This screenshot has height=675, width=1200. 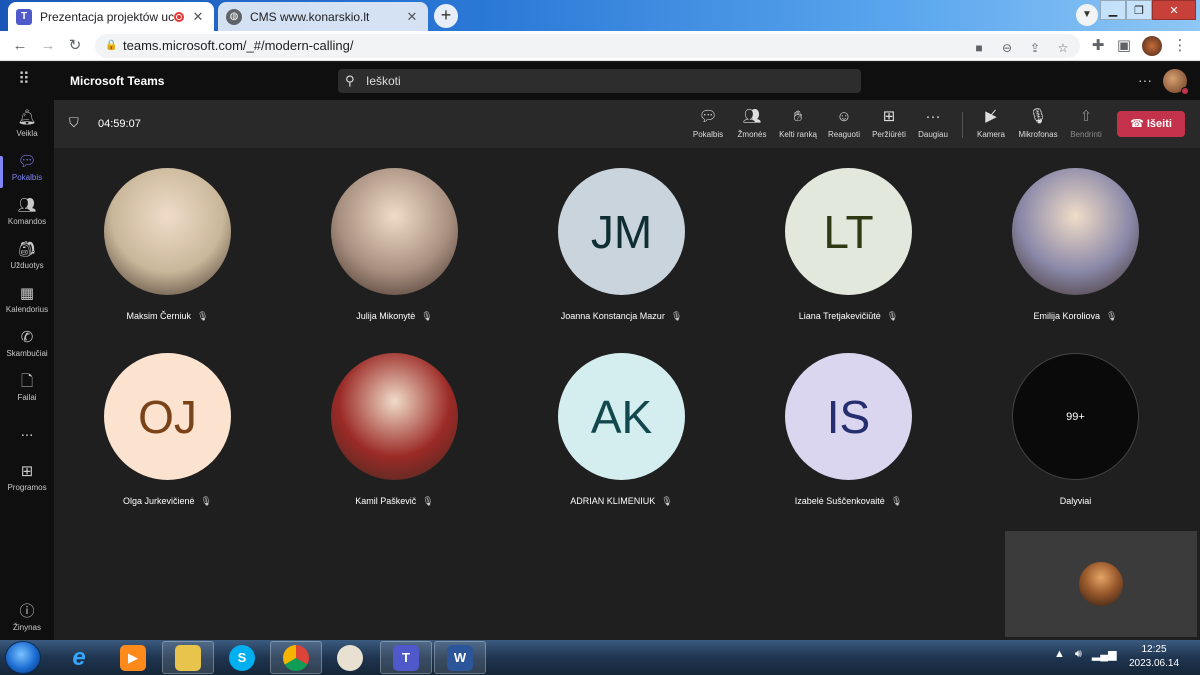 I want to click on browser-tab-cms: ◍ CMS www.konarskio.lt ✕, so click(x=323, y=16).